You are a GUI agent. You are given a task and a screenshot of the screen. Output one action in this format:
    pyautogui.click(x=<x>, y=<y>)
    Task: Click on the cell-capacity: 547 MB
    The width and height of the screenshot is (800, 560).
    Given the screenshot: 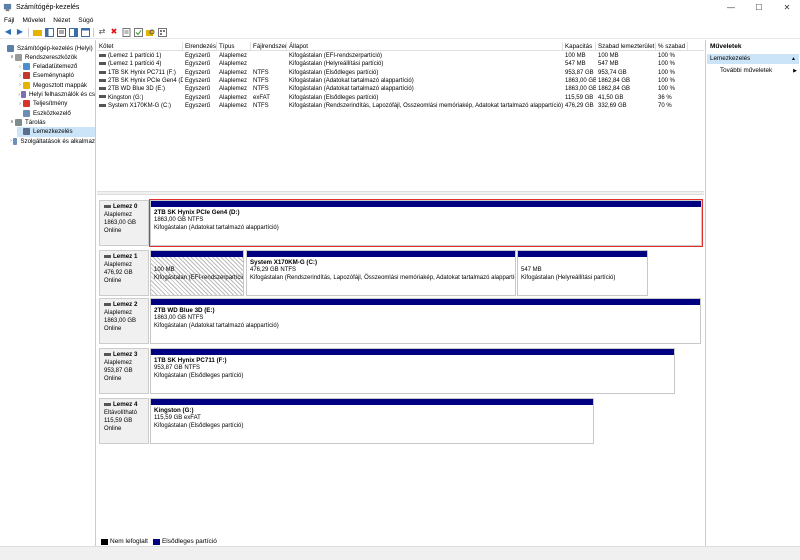 What is the action you would take?
    pyautogui.click(x=579, y=64)
    